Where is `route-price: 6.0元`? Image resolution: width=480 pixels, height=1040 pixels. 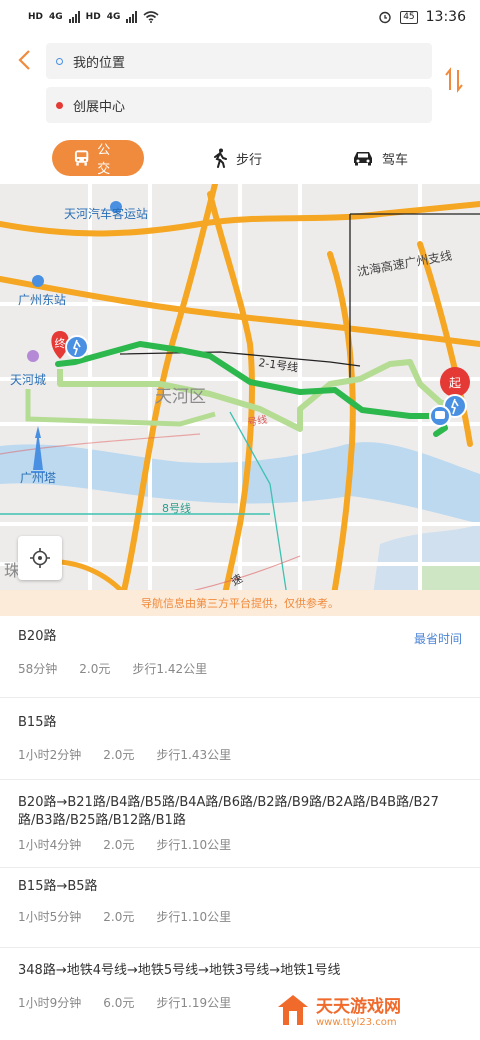 route-price: 6.0元 is located at coordinates (119, 1003).